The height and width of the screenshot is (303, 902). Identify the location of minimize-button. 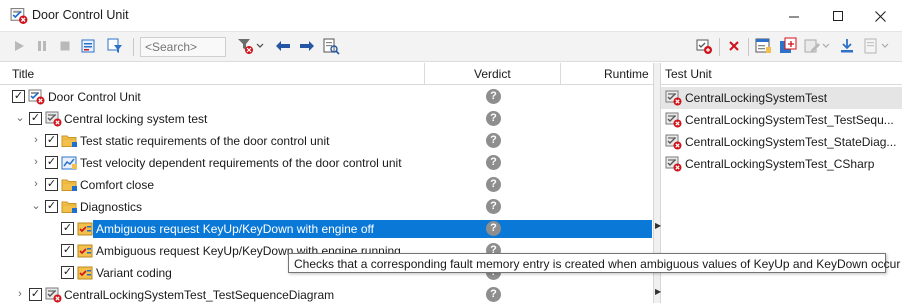
(794, 16).